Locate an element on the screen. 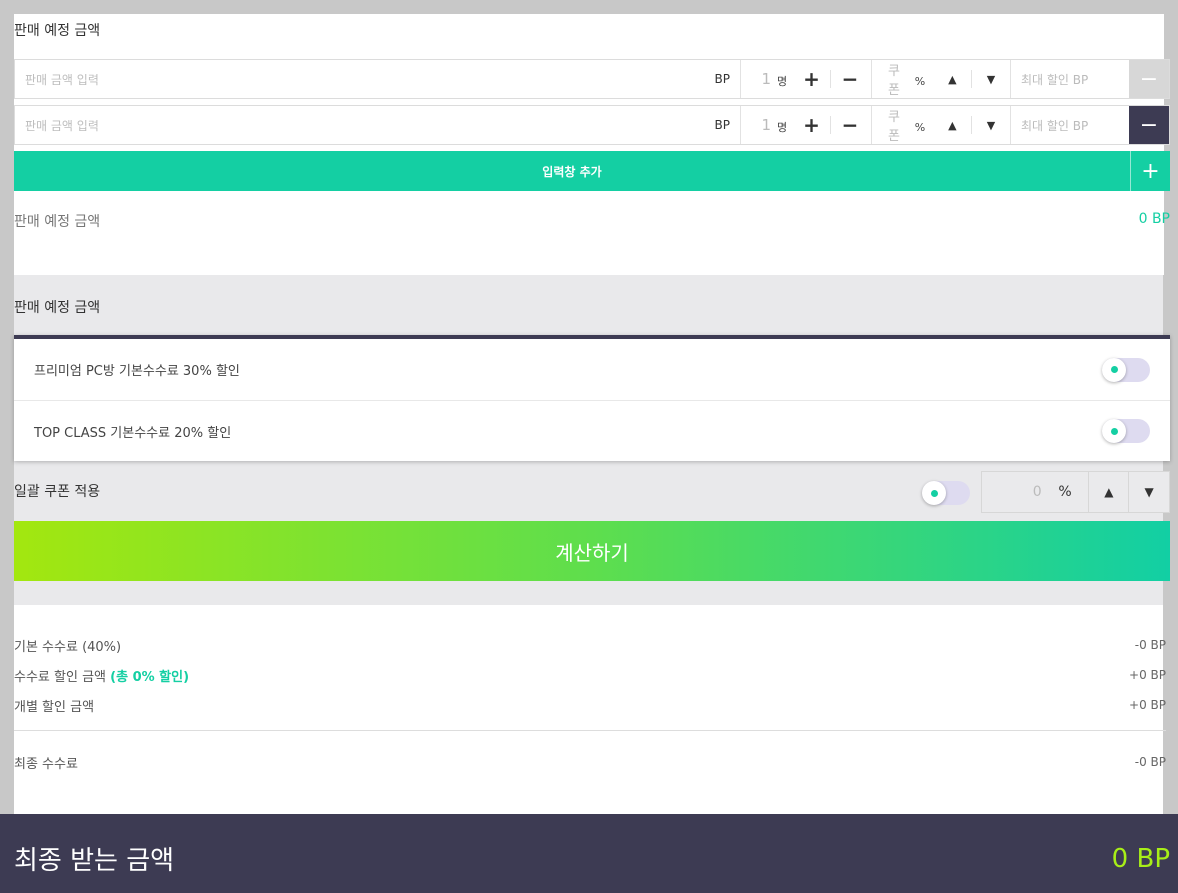 Image resolution: width=1178 pixels, height=893 pixels. bulk-coupon-up-button: ▲ is located at coordinates (1109, 492).